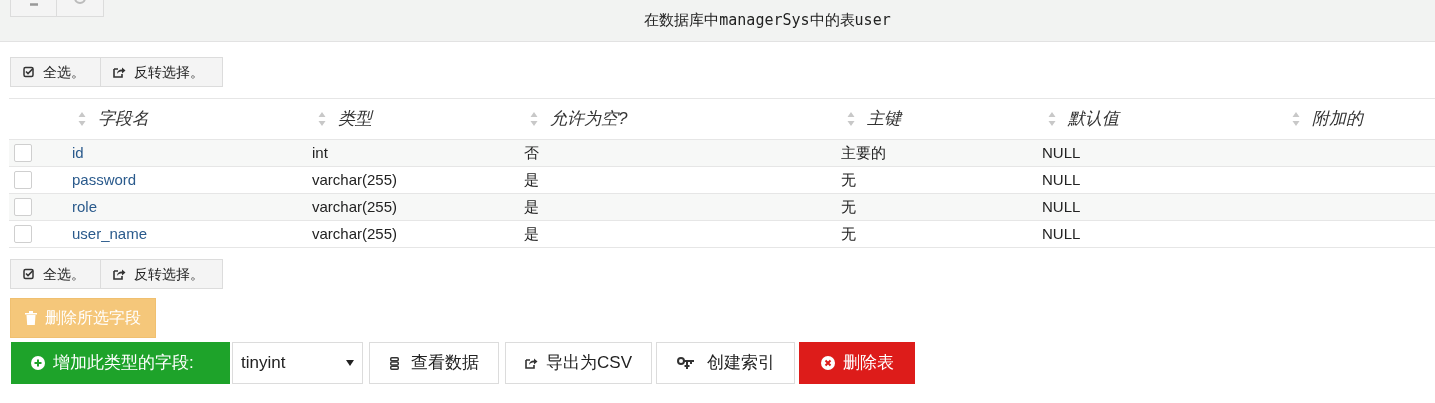 The width and height of the screenshot is (1435, 403). What do you see at coordinates (531, 152) in the screenshot?
I see `table-cell: 否` at bounding box center [531, 152].